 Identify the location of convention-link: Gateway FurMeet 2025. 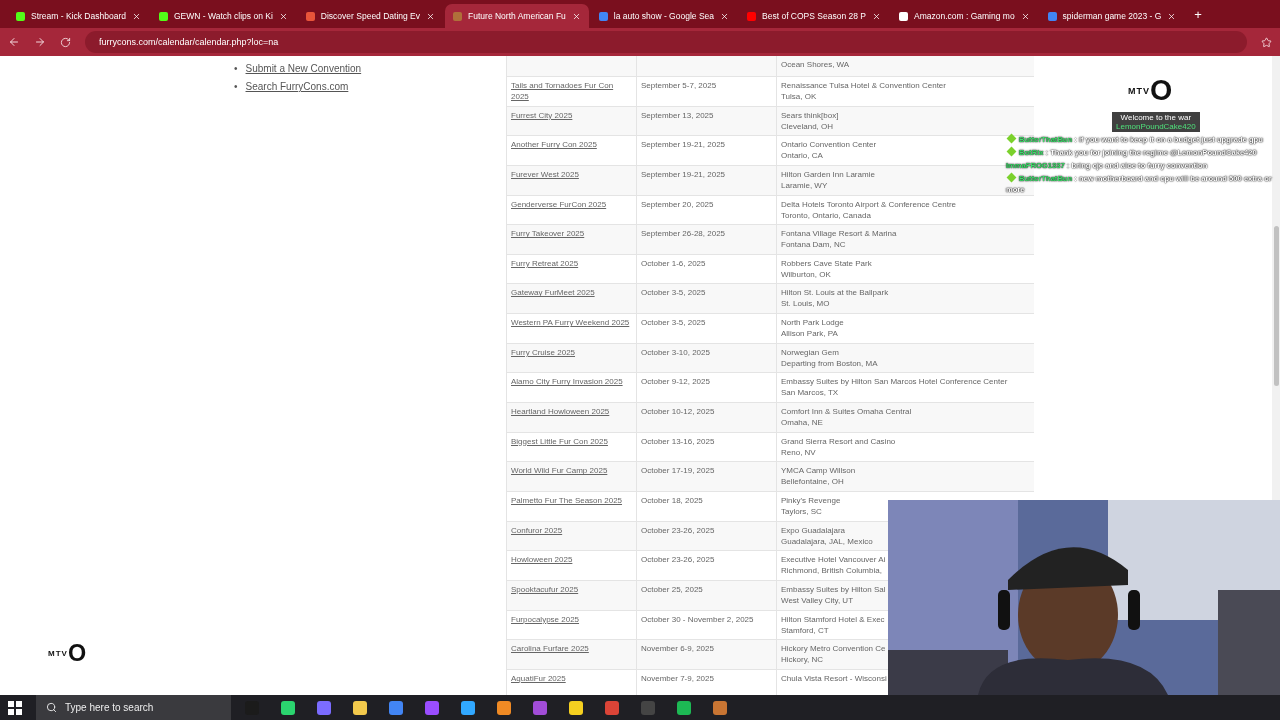
(553, 293).